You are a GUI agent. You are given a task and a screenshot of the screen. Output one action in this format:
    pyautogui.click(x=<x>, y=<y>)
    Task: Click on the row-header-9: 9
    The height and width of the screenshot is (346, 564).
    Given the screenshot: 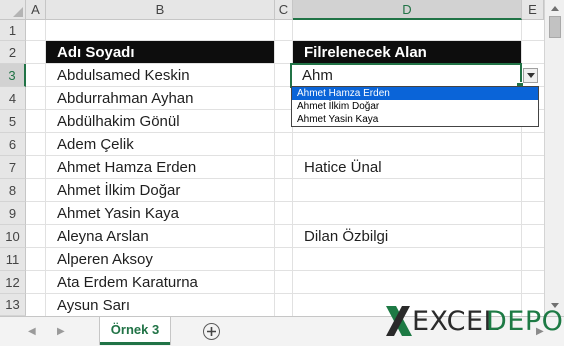 What is the action you would take?
    pyautogui.click(x=13, y=213)
    